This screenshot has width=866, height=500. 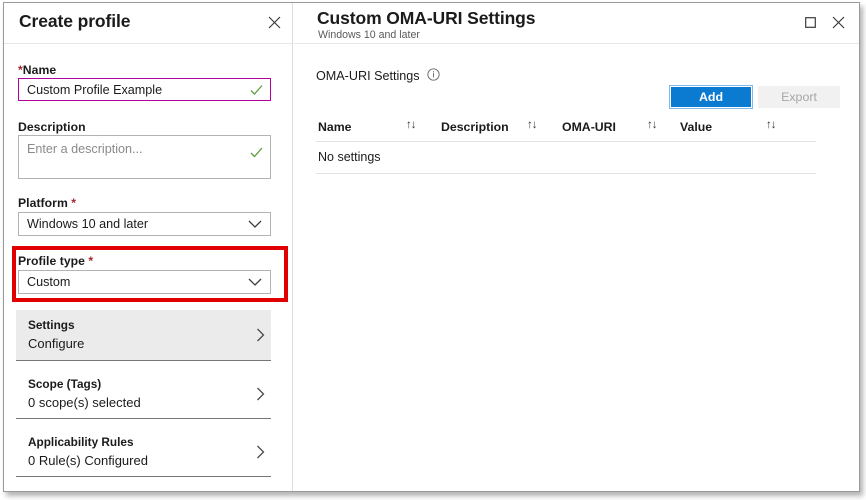 What do you see at coordinates (369, 35) in the screenshot?
I see `right-panel-subtitle: Windows 10 and later` at bounding box center [369, 35].